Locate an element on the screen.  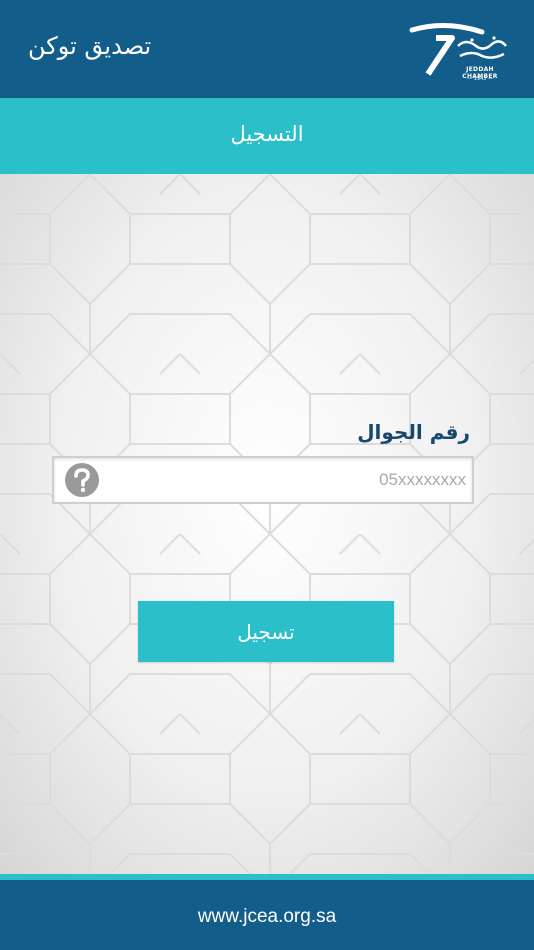
section-title: التسجيل is located at coordinates (267, 134).